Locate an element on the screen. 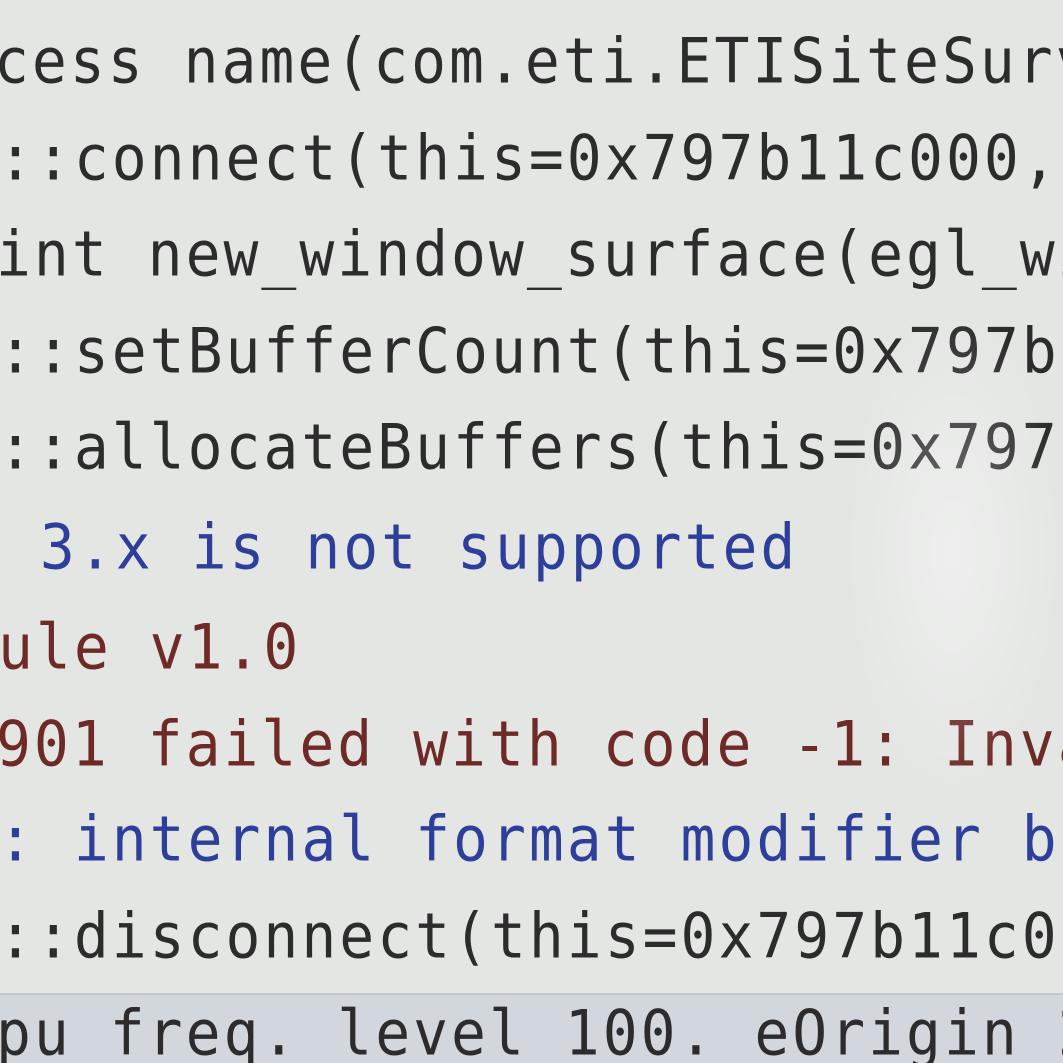 The image size is (1063, 1063). log-line-warning: : internal format modifier bit: is located at coordinates (531, 839).